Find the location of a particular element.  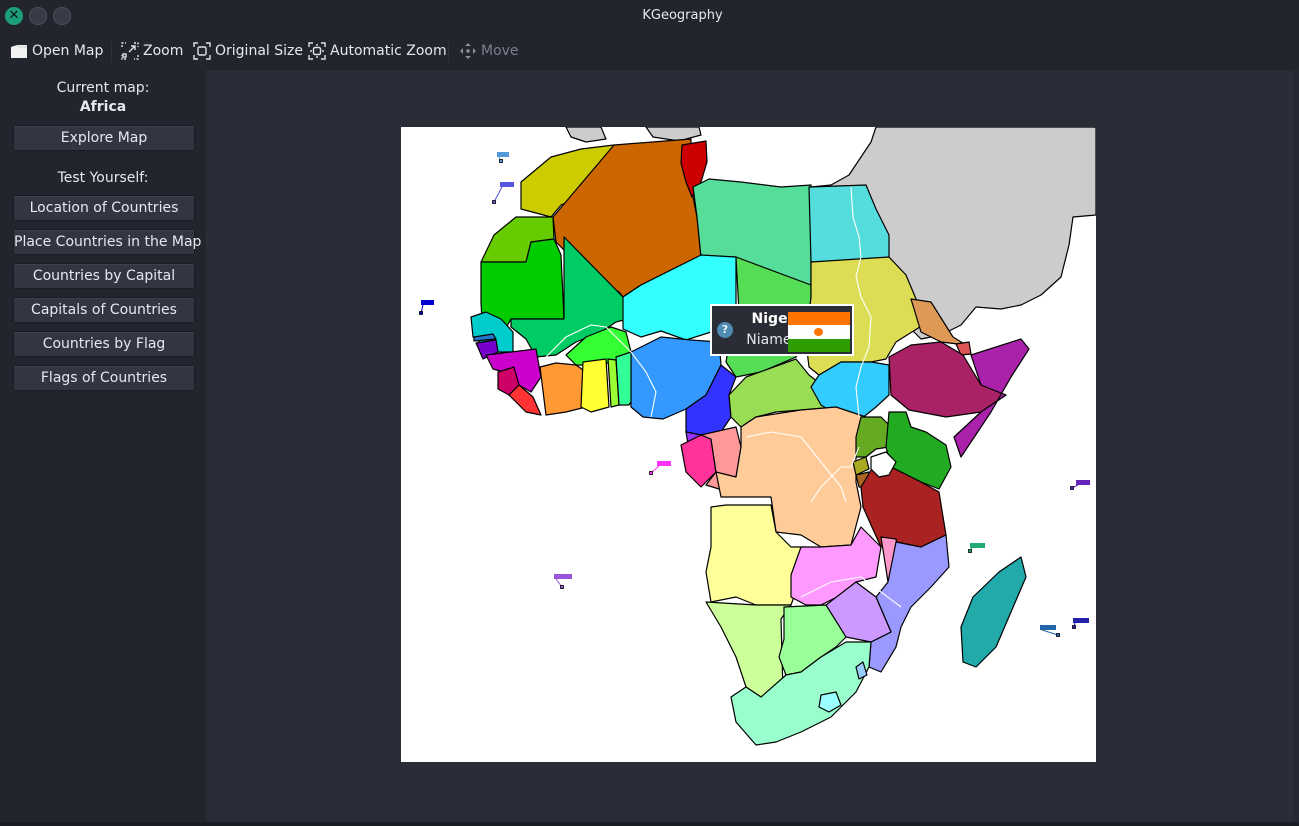

country-uganda is located at coordinates (872, 437).